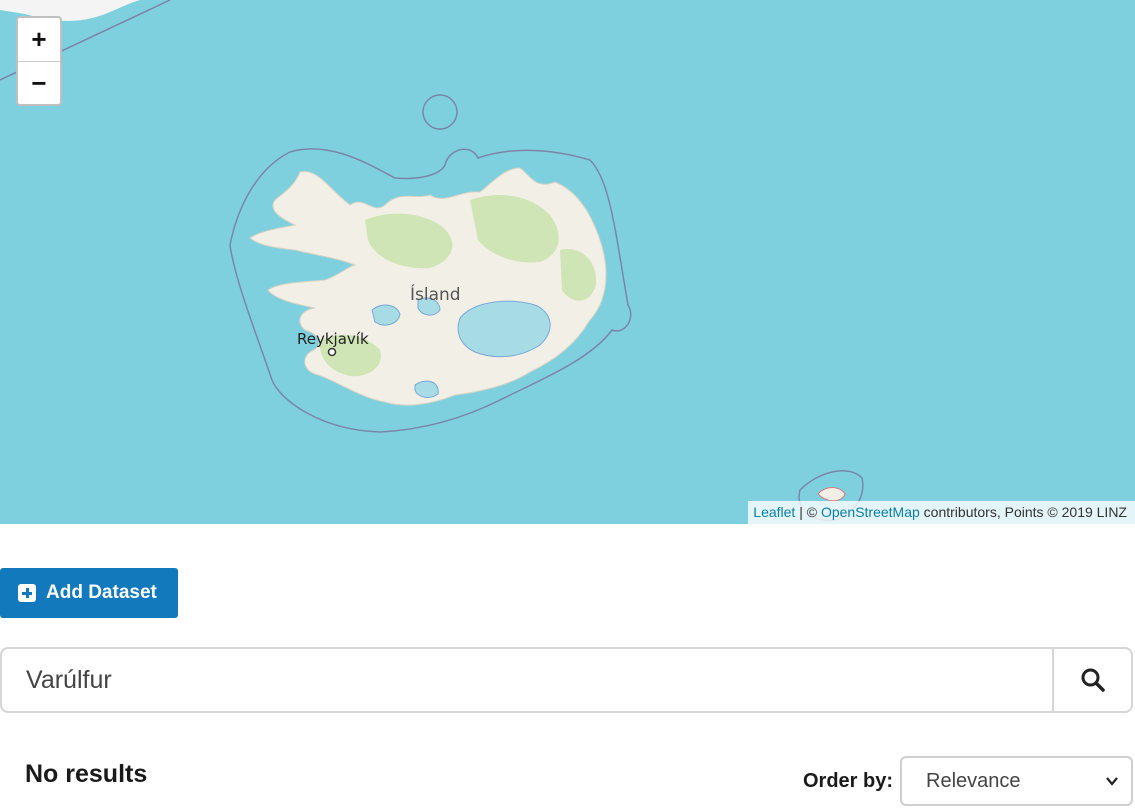 The image size is (1135, 808). Describe the element at coordinates (101, 592) in the screenshot. I see `add-dataset-label: Add Dataset` at that location.